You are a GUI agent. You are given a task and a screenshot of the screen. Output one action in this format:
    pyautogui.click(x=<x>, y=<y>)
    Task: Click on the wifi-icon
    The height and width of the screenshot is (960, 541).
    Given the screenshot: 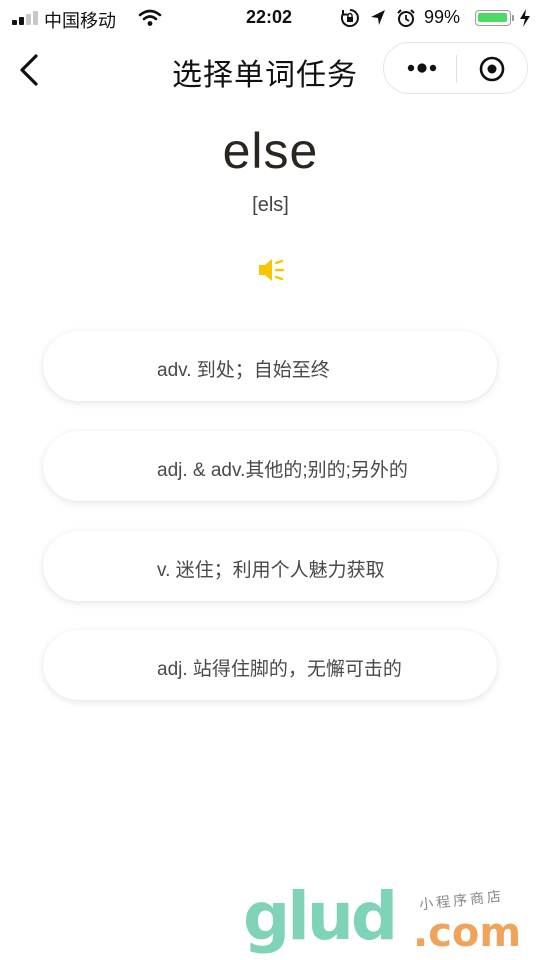 What is the action you would take?
    pyautogui.click(x=150, y=17)
    